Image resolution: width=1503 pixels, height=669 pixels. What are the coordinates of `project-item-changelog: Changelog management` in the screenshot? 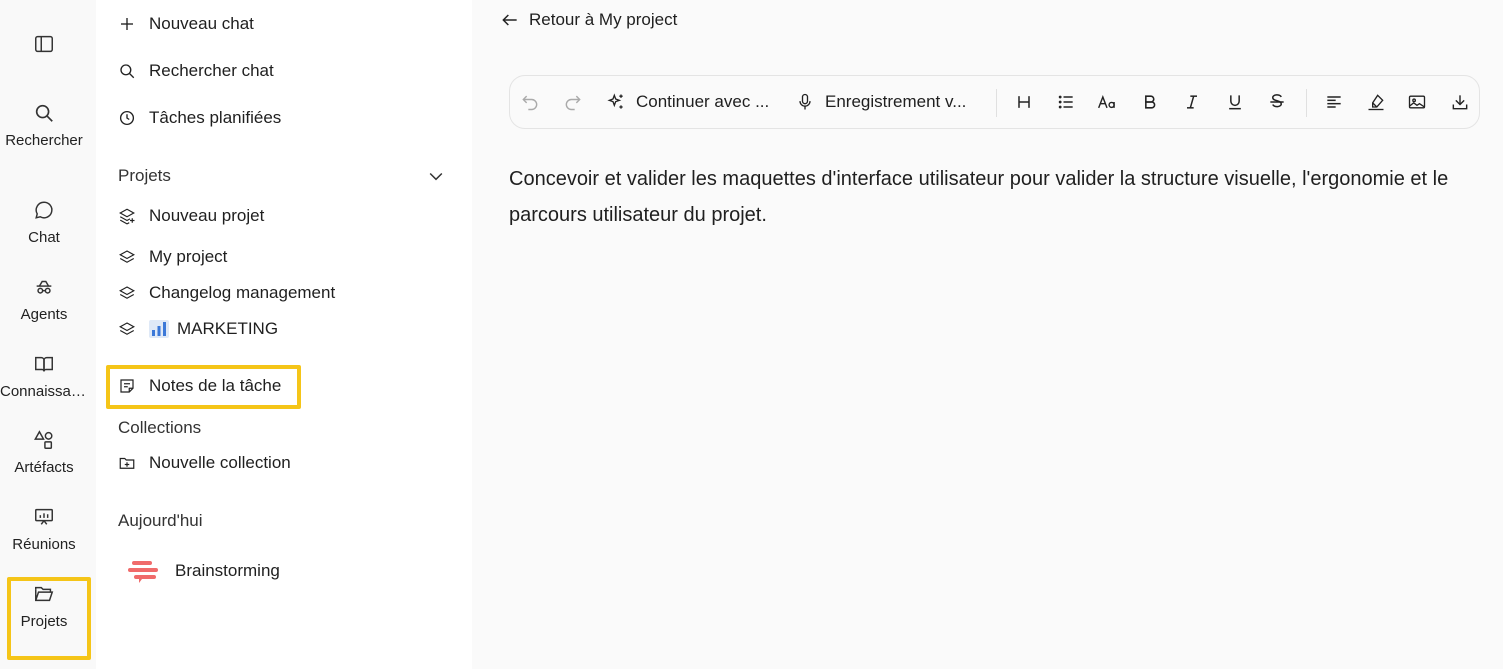 It's located at (226, 293).